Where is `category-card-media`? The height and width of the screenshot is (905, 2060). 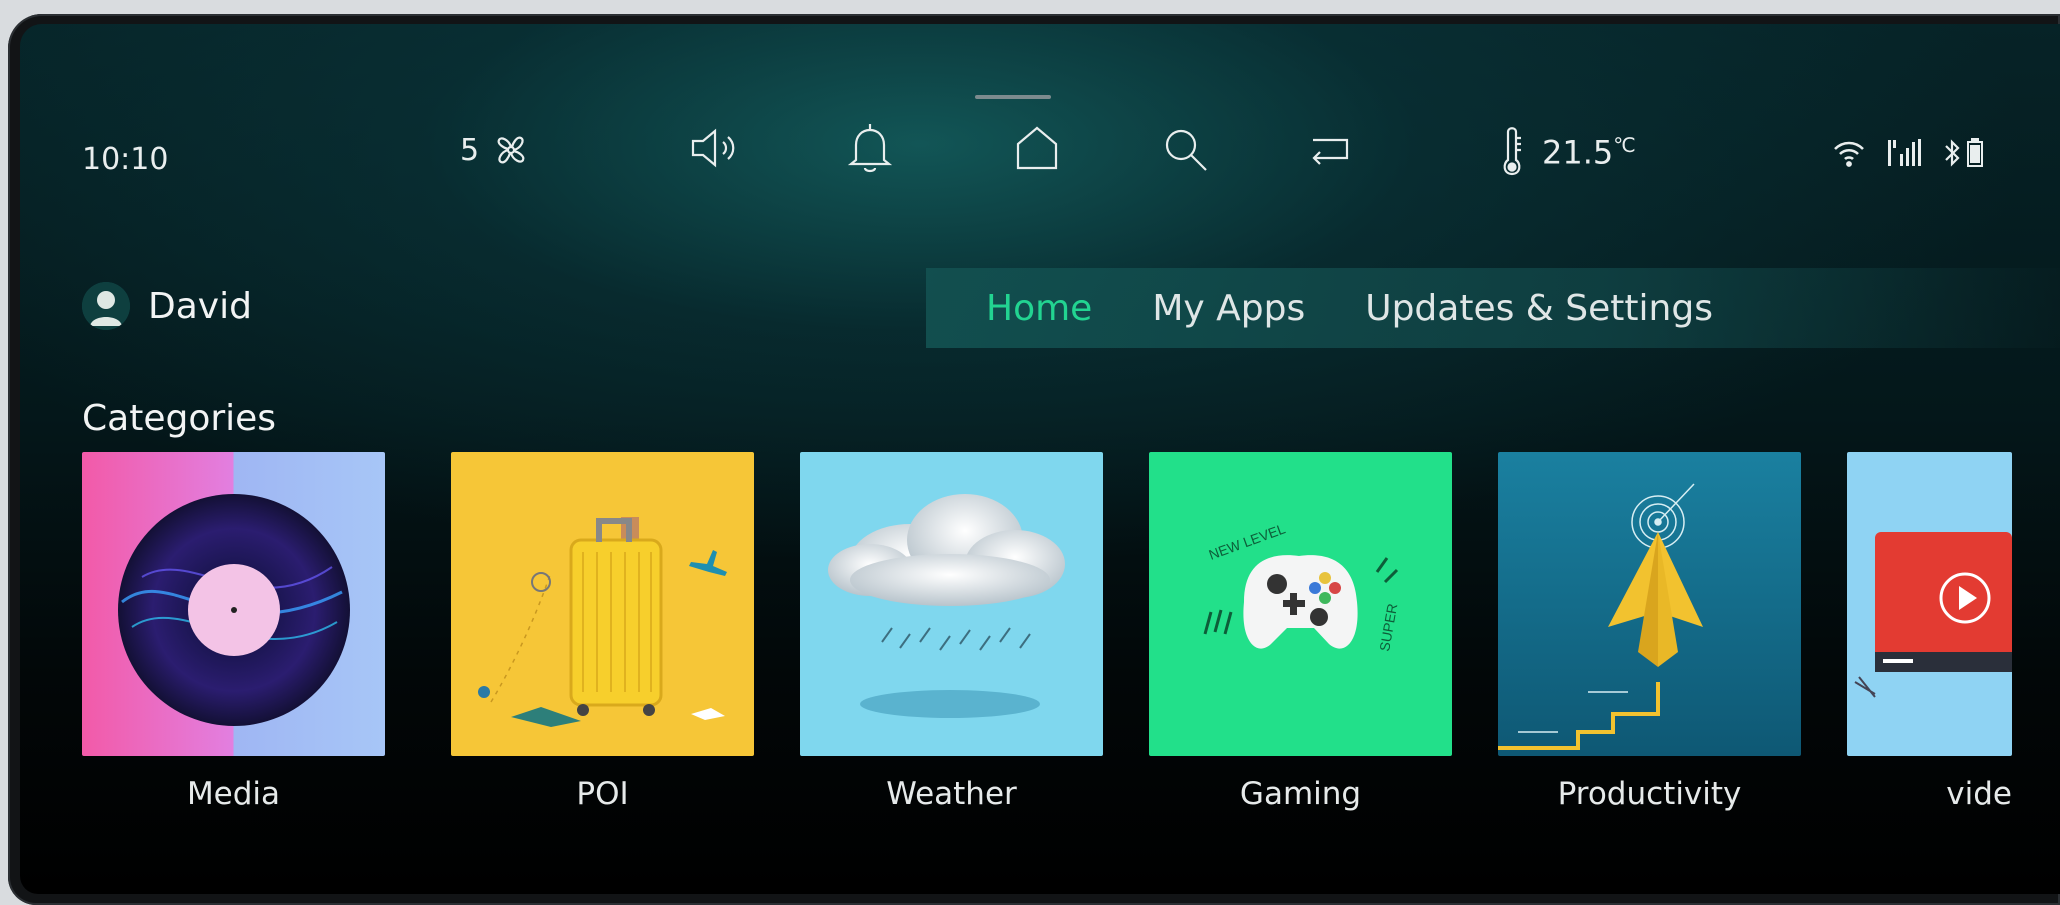 category-card-media is located at coordinates (233, 604).